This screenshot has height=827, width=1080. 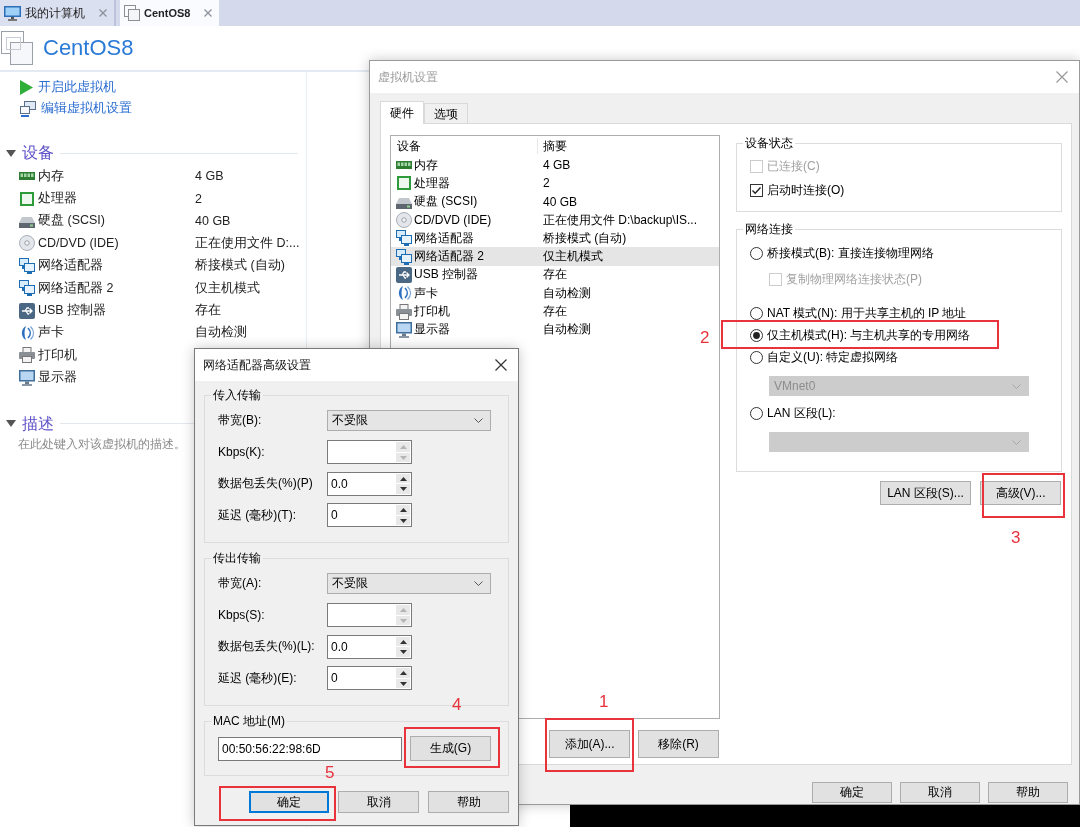 I want to click on vm-title: CentOS8, so click(x=88, y=48).